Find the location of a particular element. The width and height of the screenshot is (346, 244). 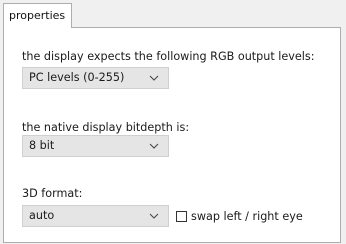

swap-eyes-checkbox-row: swap left / right eye is located at coordinates (239, 216).